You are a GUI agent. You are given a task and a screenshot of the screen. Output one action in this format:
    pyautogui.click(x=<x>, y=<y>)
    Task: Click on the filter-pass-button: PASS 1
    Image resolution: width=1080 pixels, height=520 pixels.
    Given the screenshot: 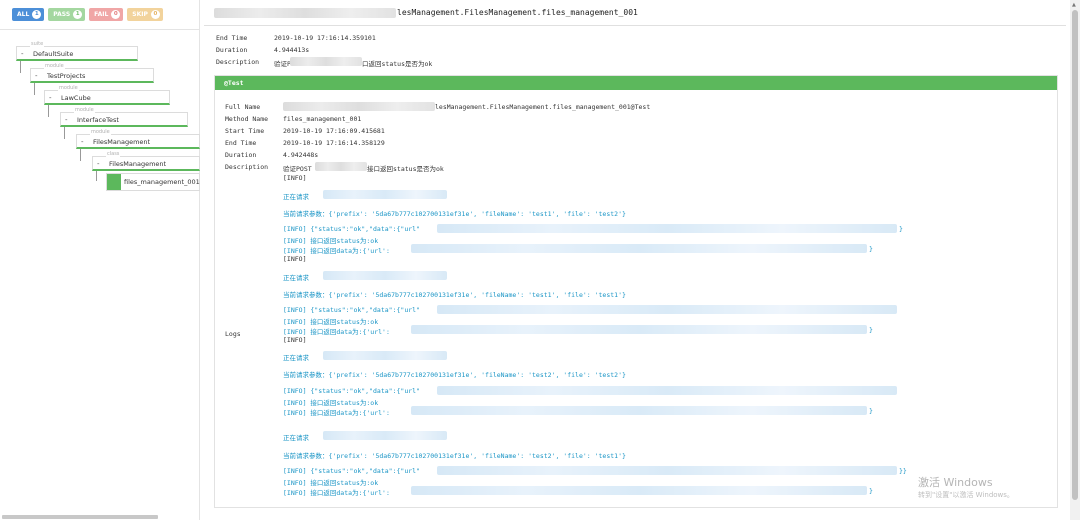 What is the action you would take?
    pyautogui.click(x=67, y=14)
    